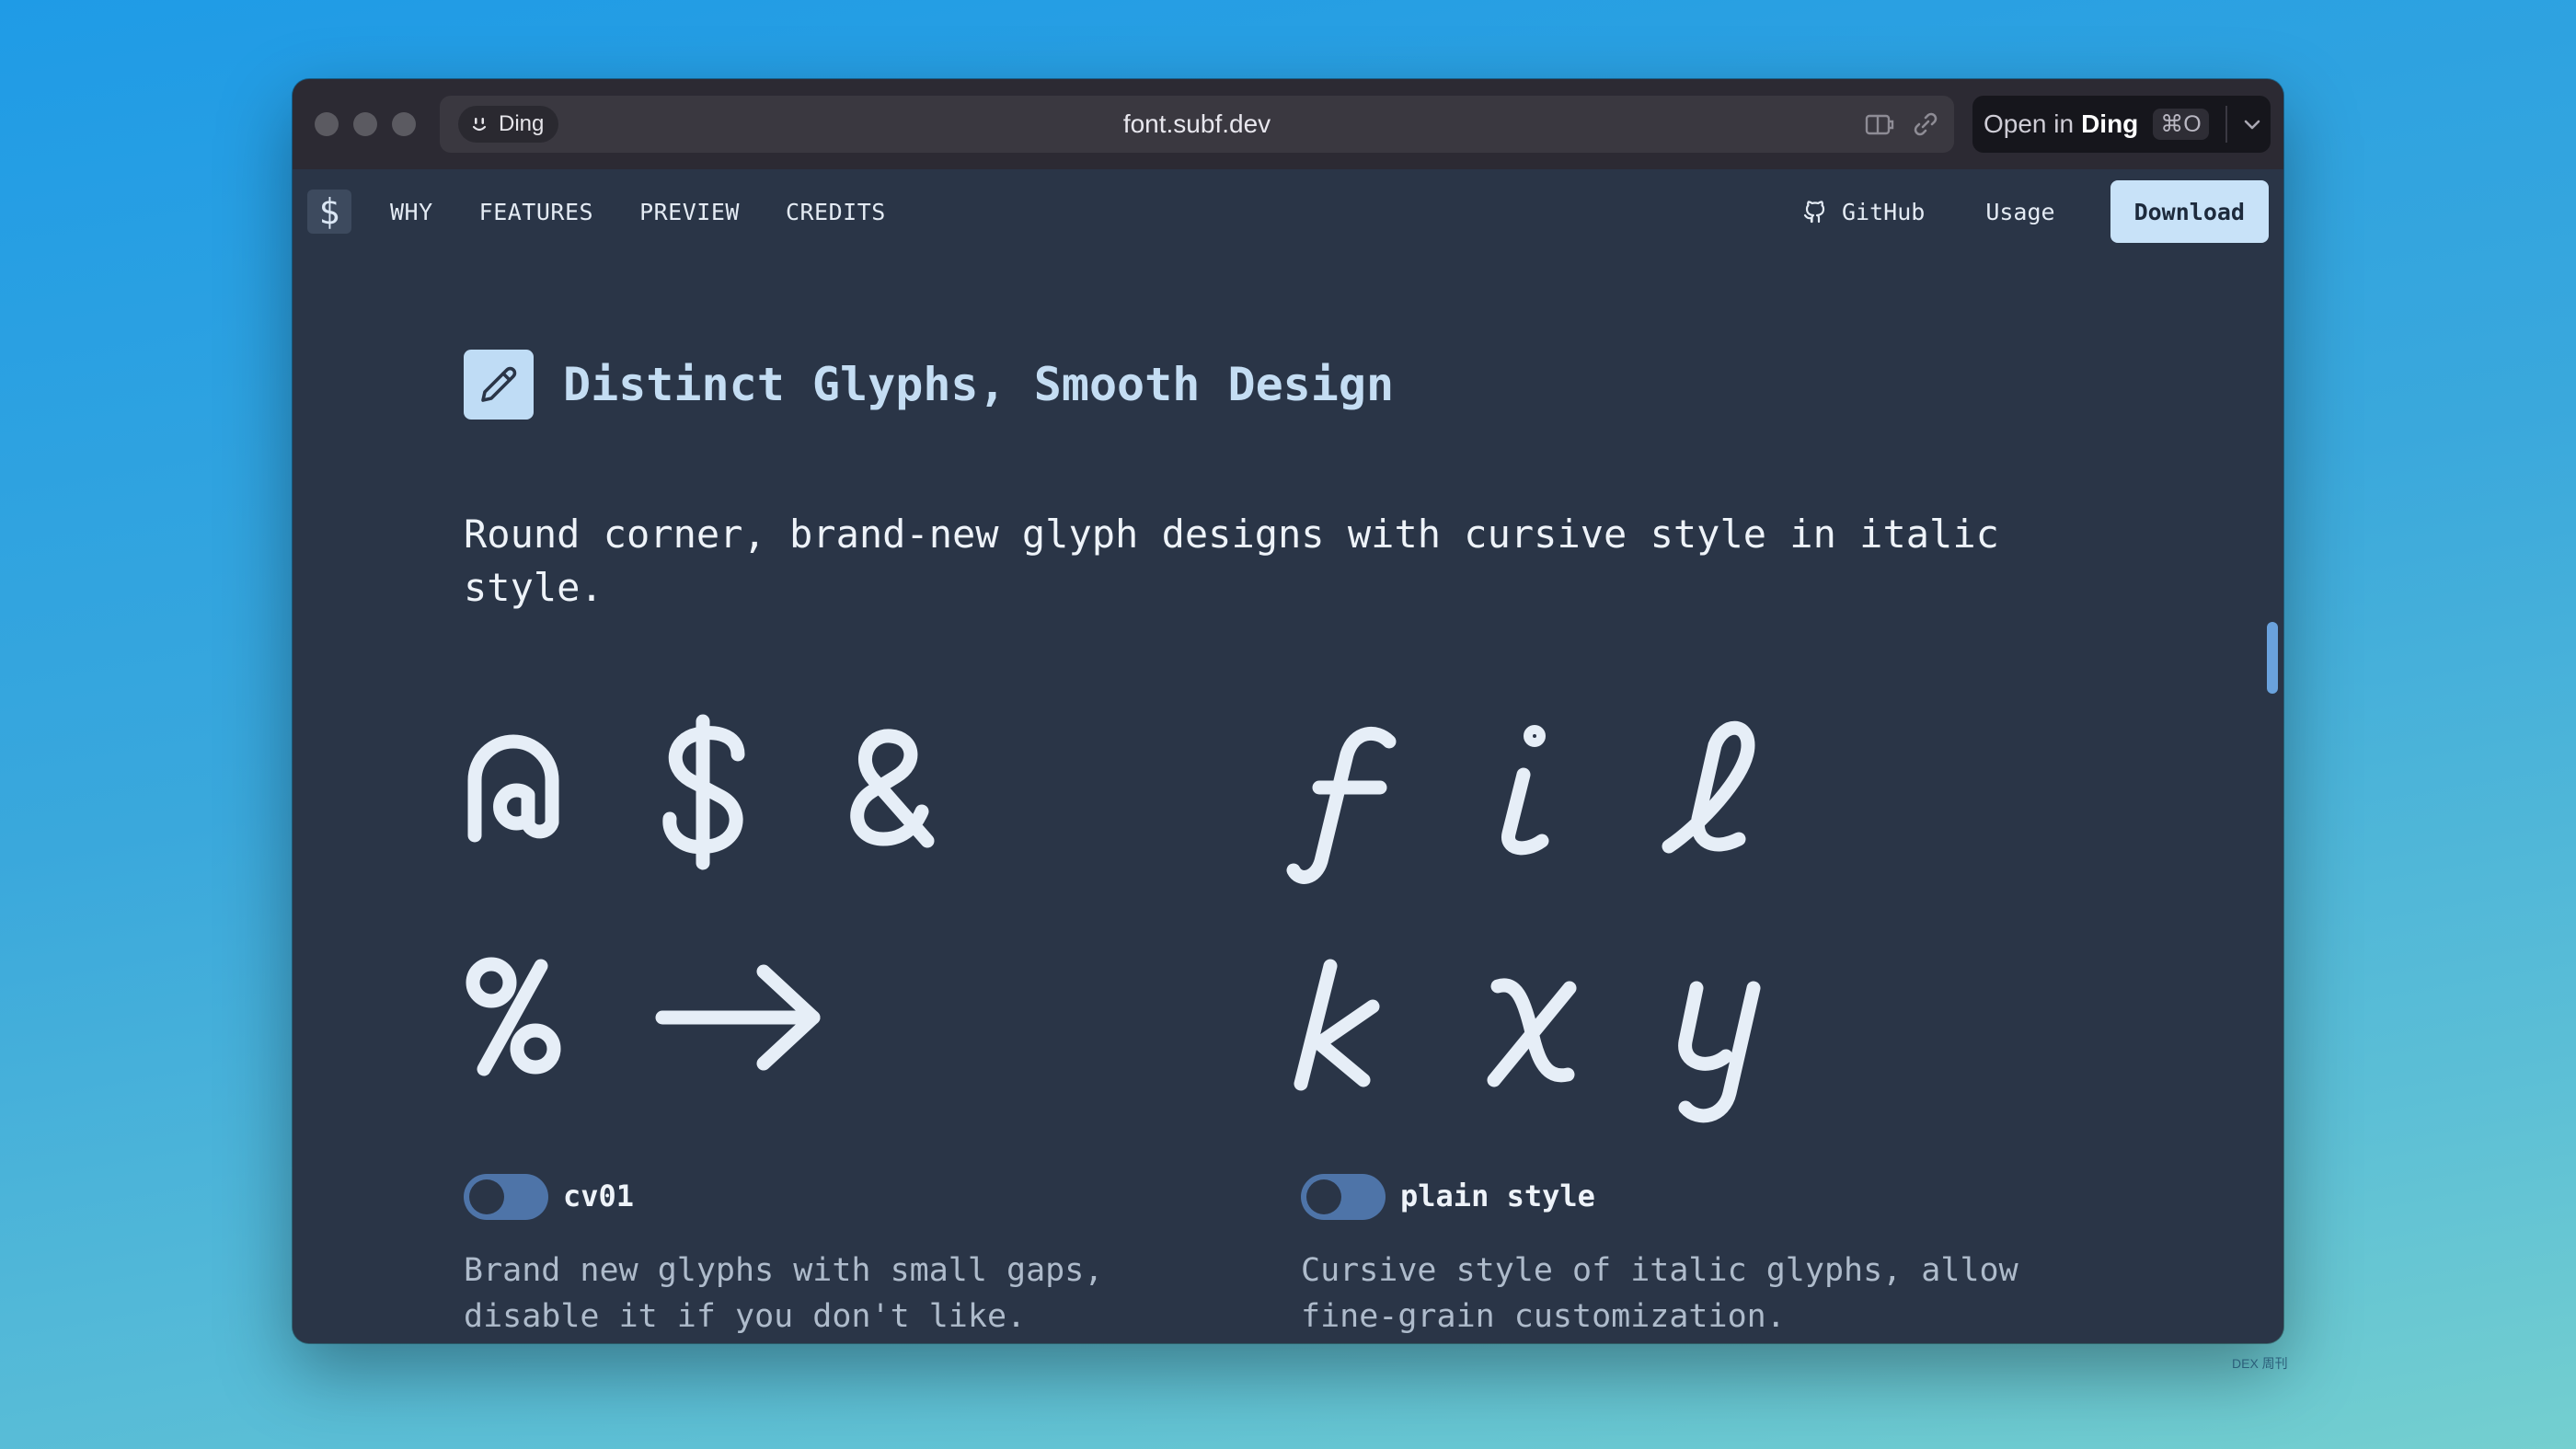 The image size is (2576, 1449). Describe the element at coordinates (599, 1196) in the screenshot. I see `cv01-toggle-label: cv01` at that location.